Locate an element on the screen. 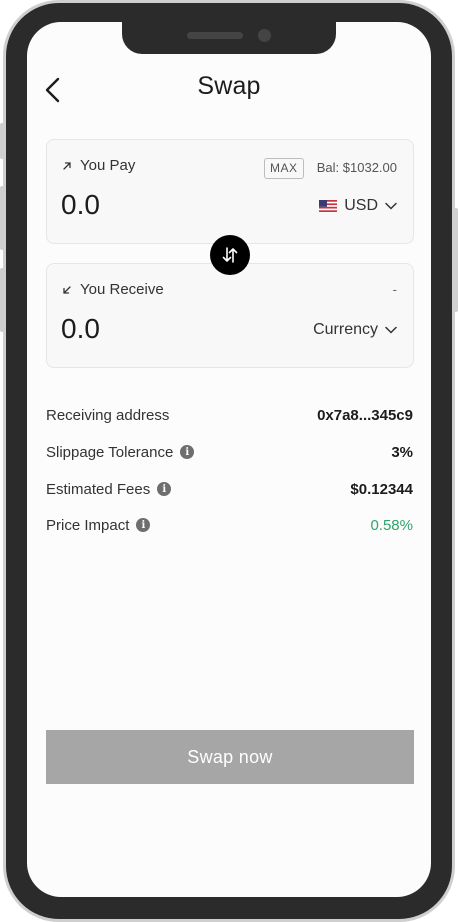 This screenshot has height=922, width=458. receive-label-text: You Receive is located at coordinates (122, 289).